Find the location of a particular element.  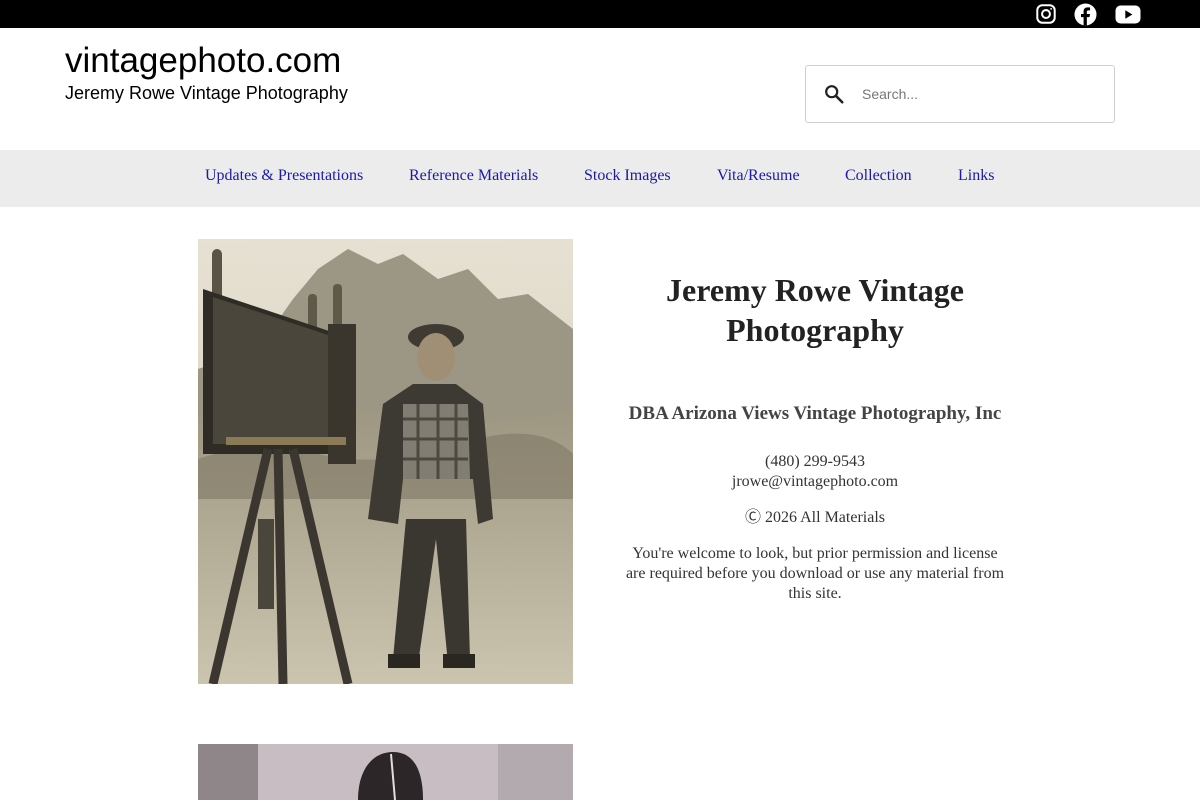

nav-stock-images: Stock Images is located at coordinates (627, 176).